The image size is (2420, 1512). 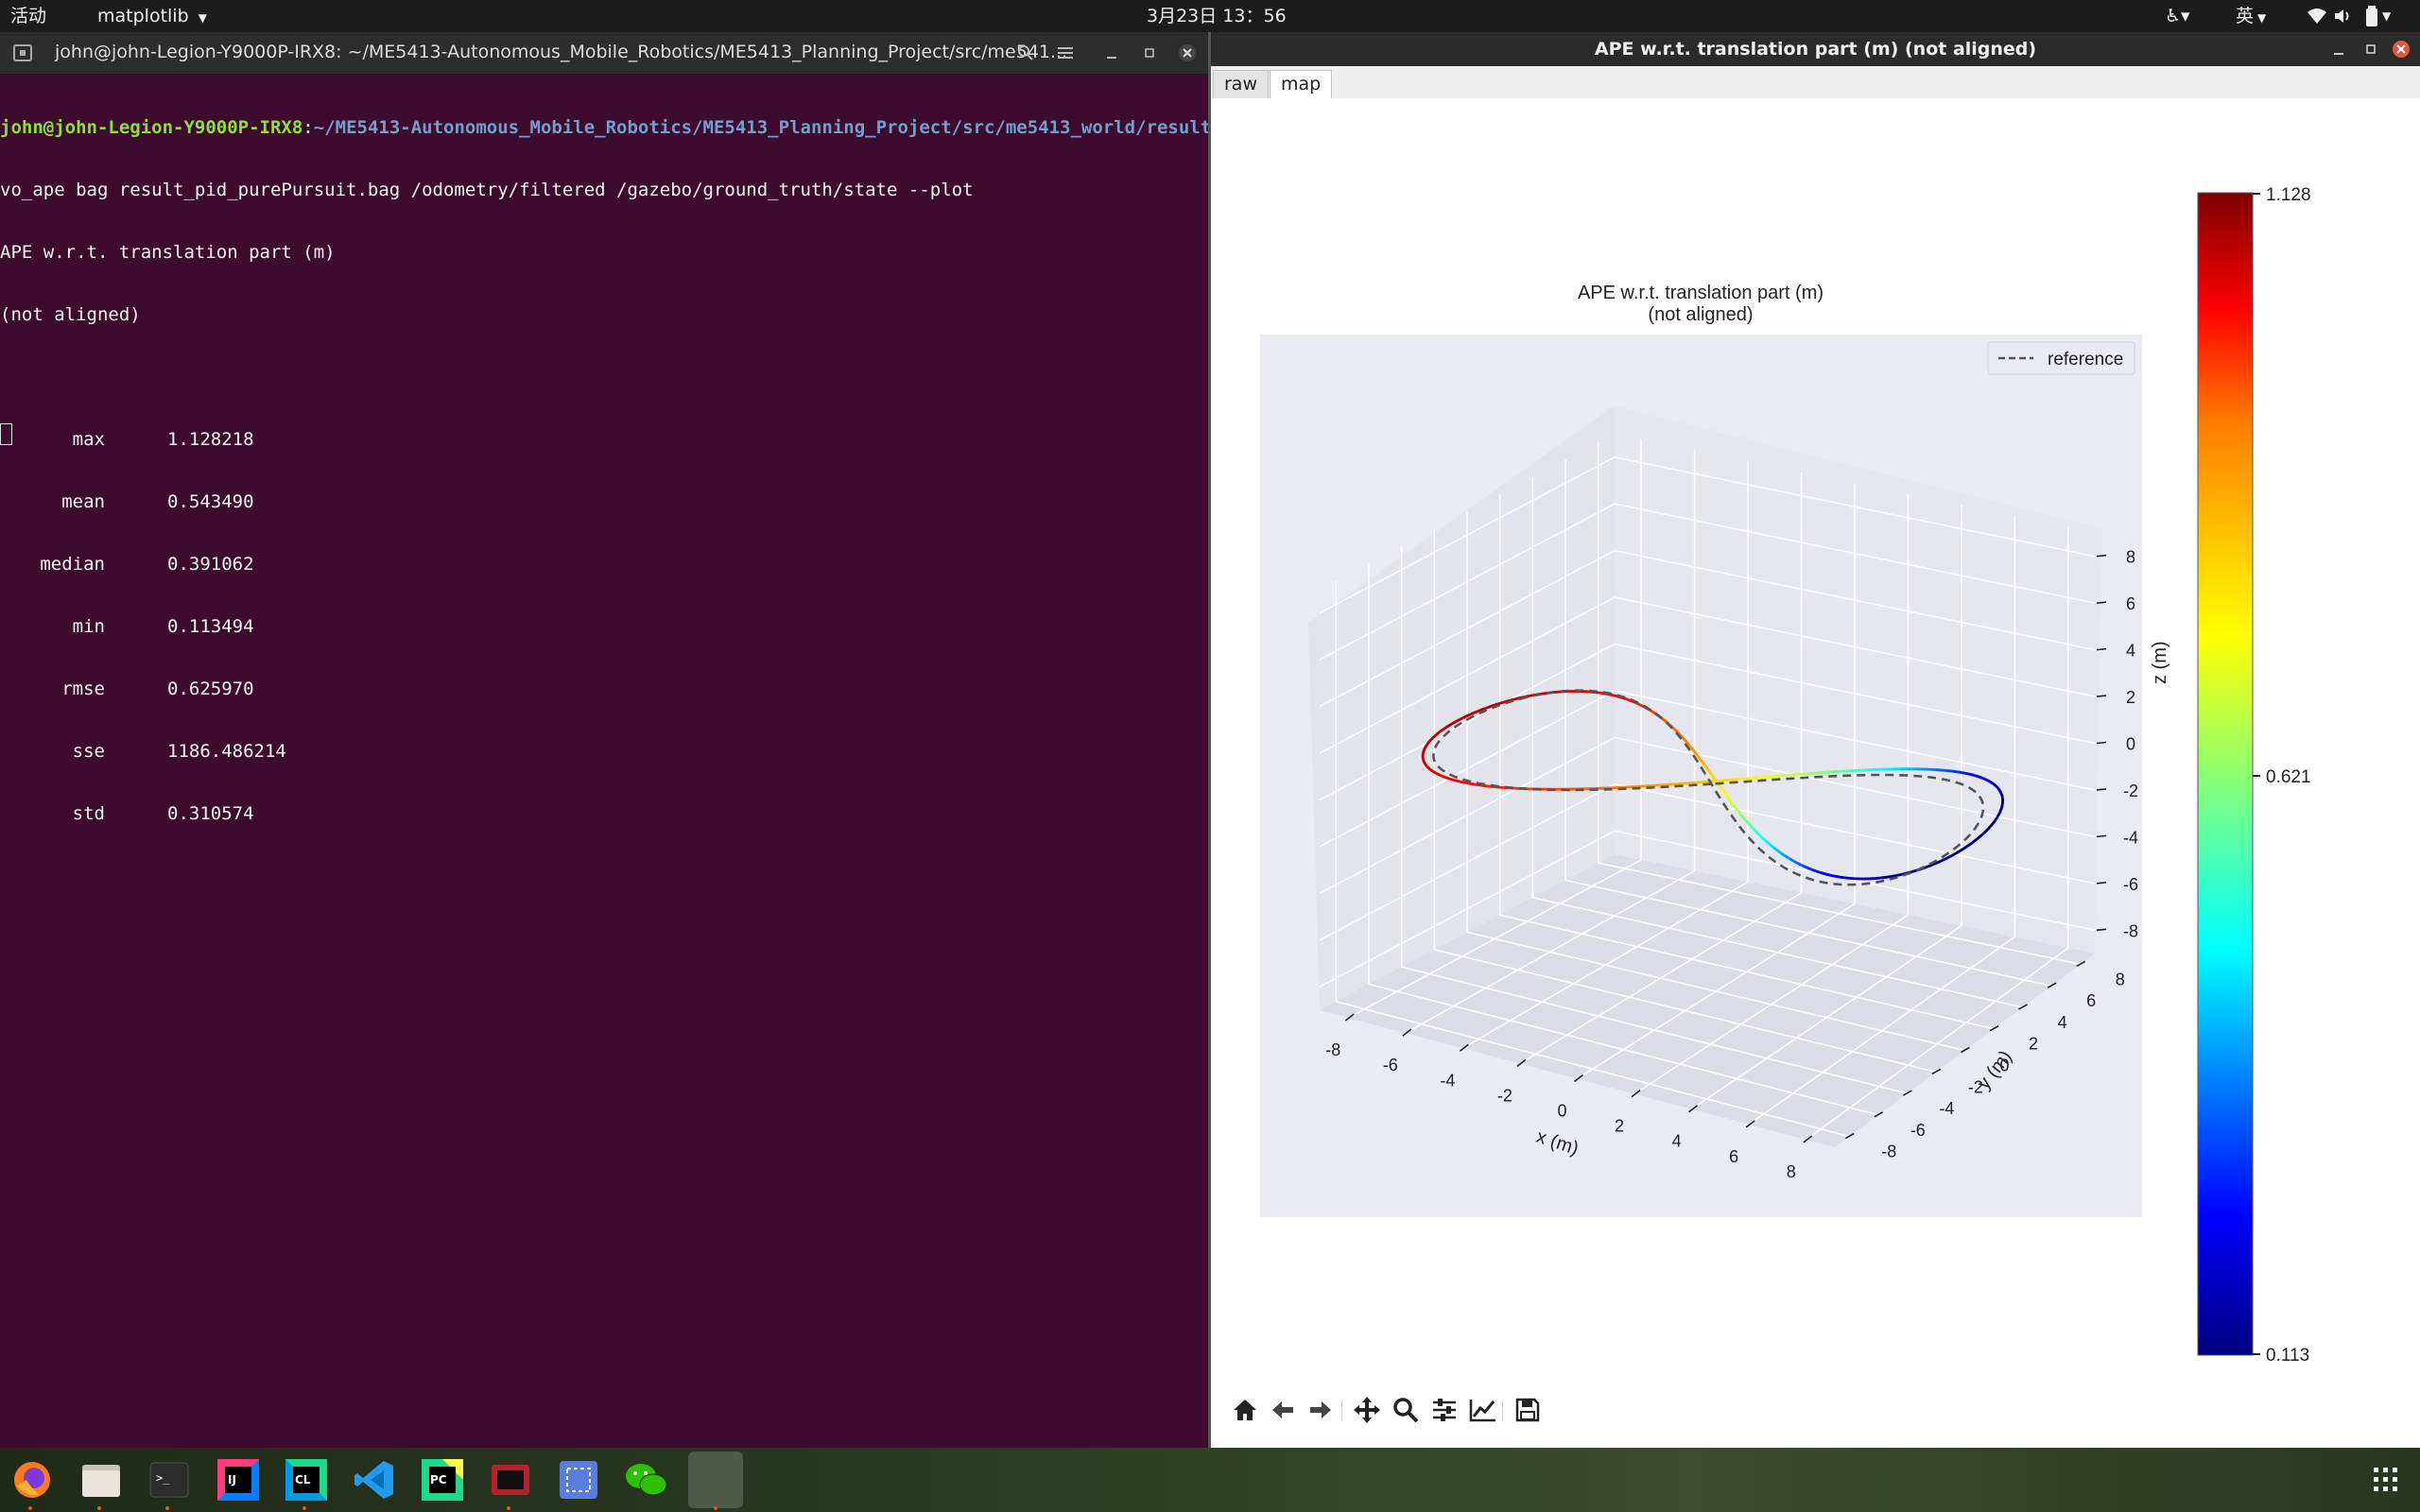 I want to click on x-tick-label: -2, so click(x=1504, y=1095).